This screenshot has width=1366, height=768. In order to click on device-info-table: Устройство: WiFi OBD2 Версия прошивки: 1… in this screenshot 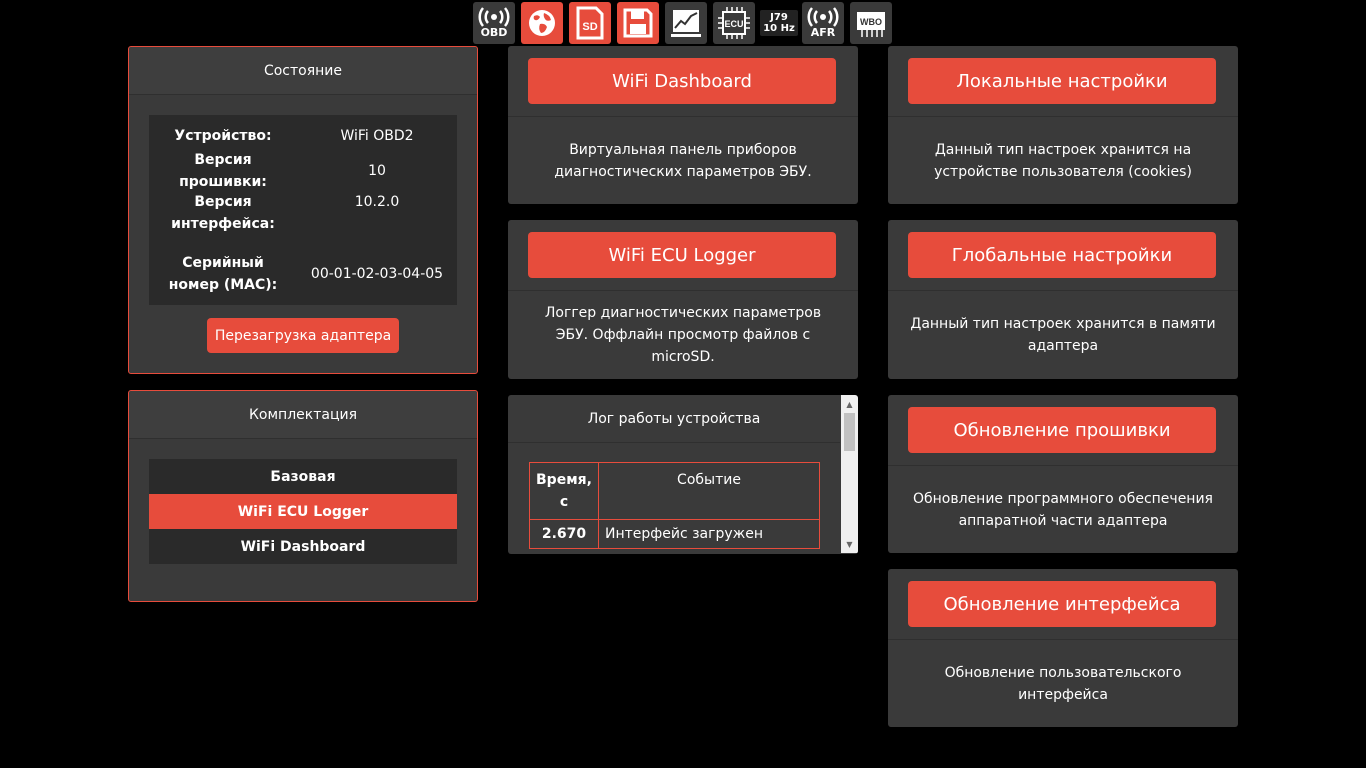, I will do `click(303, 210)`.